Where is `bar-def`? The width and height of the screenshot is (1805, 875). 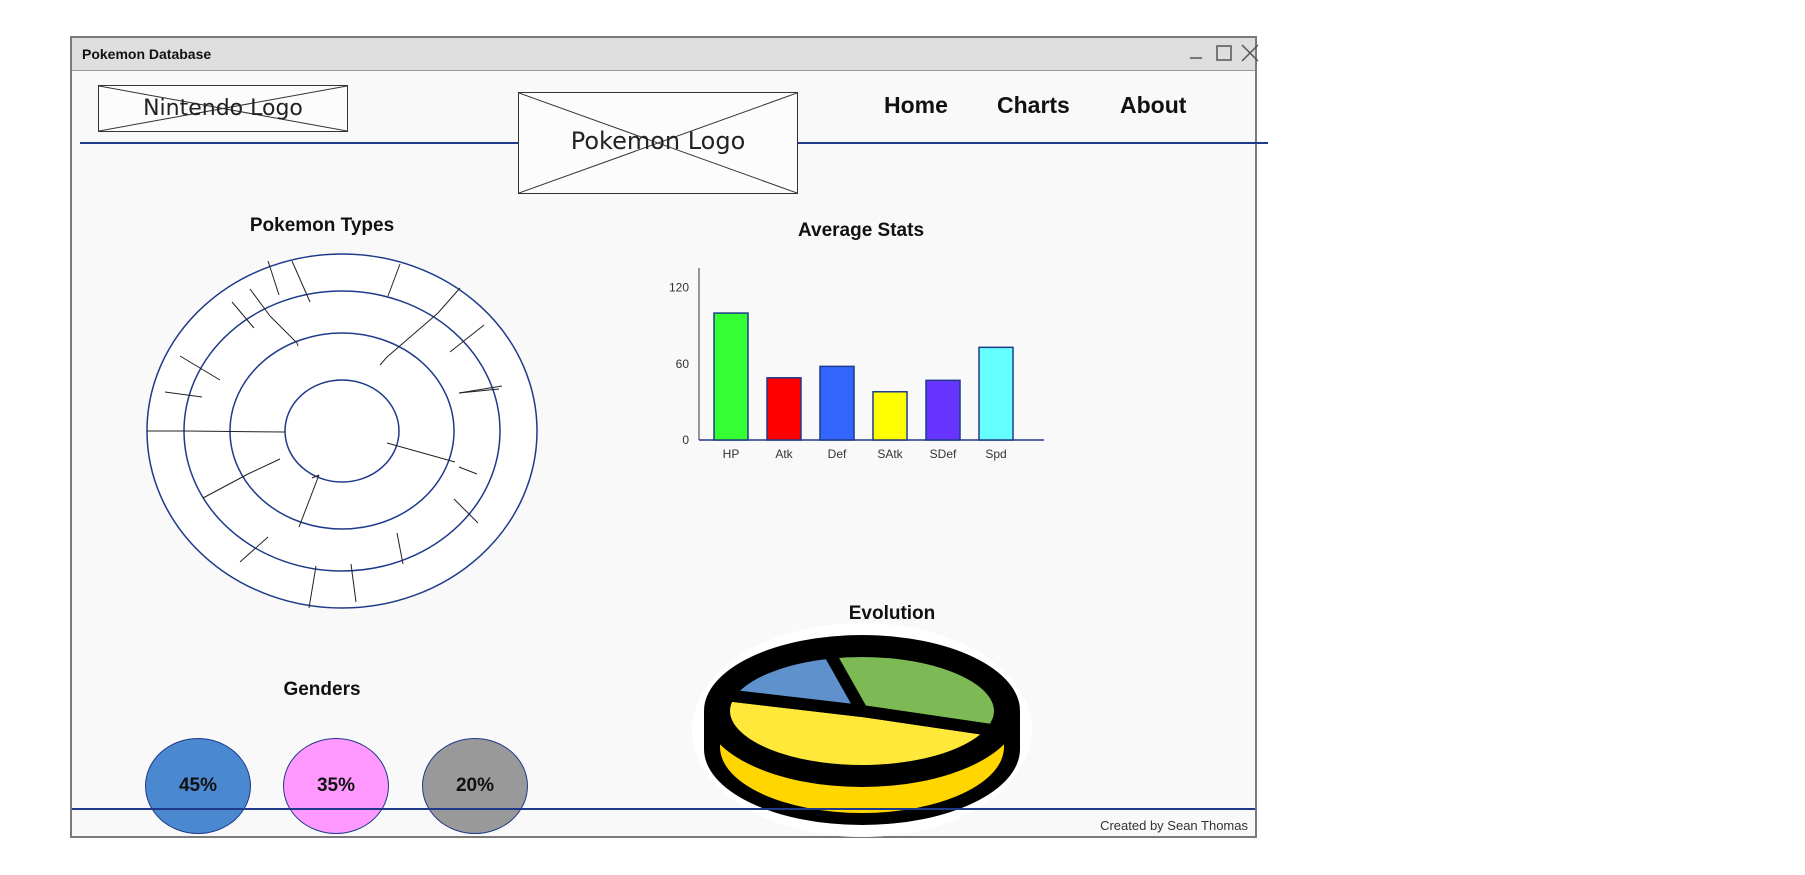 bar-def is located at coordinates (837, 403).